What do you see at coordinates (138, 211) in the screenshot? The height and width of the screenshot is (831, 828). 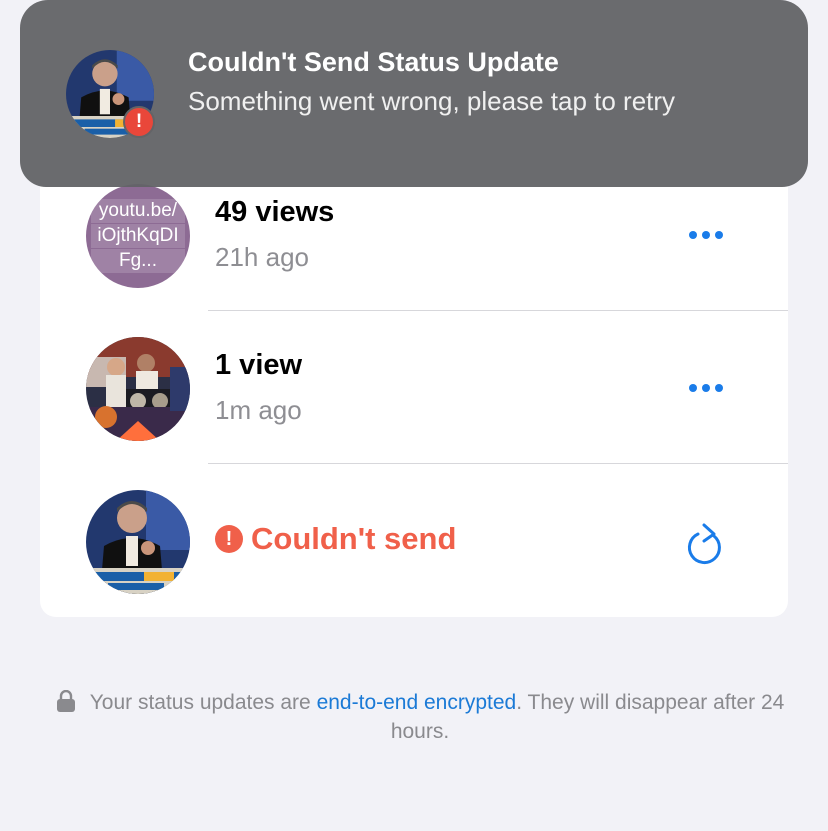 I see `thumbnail-text-line: youtu.be/` at bounding box center [138, 211].